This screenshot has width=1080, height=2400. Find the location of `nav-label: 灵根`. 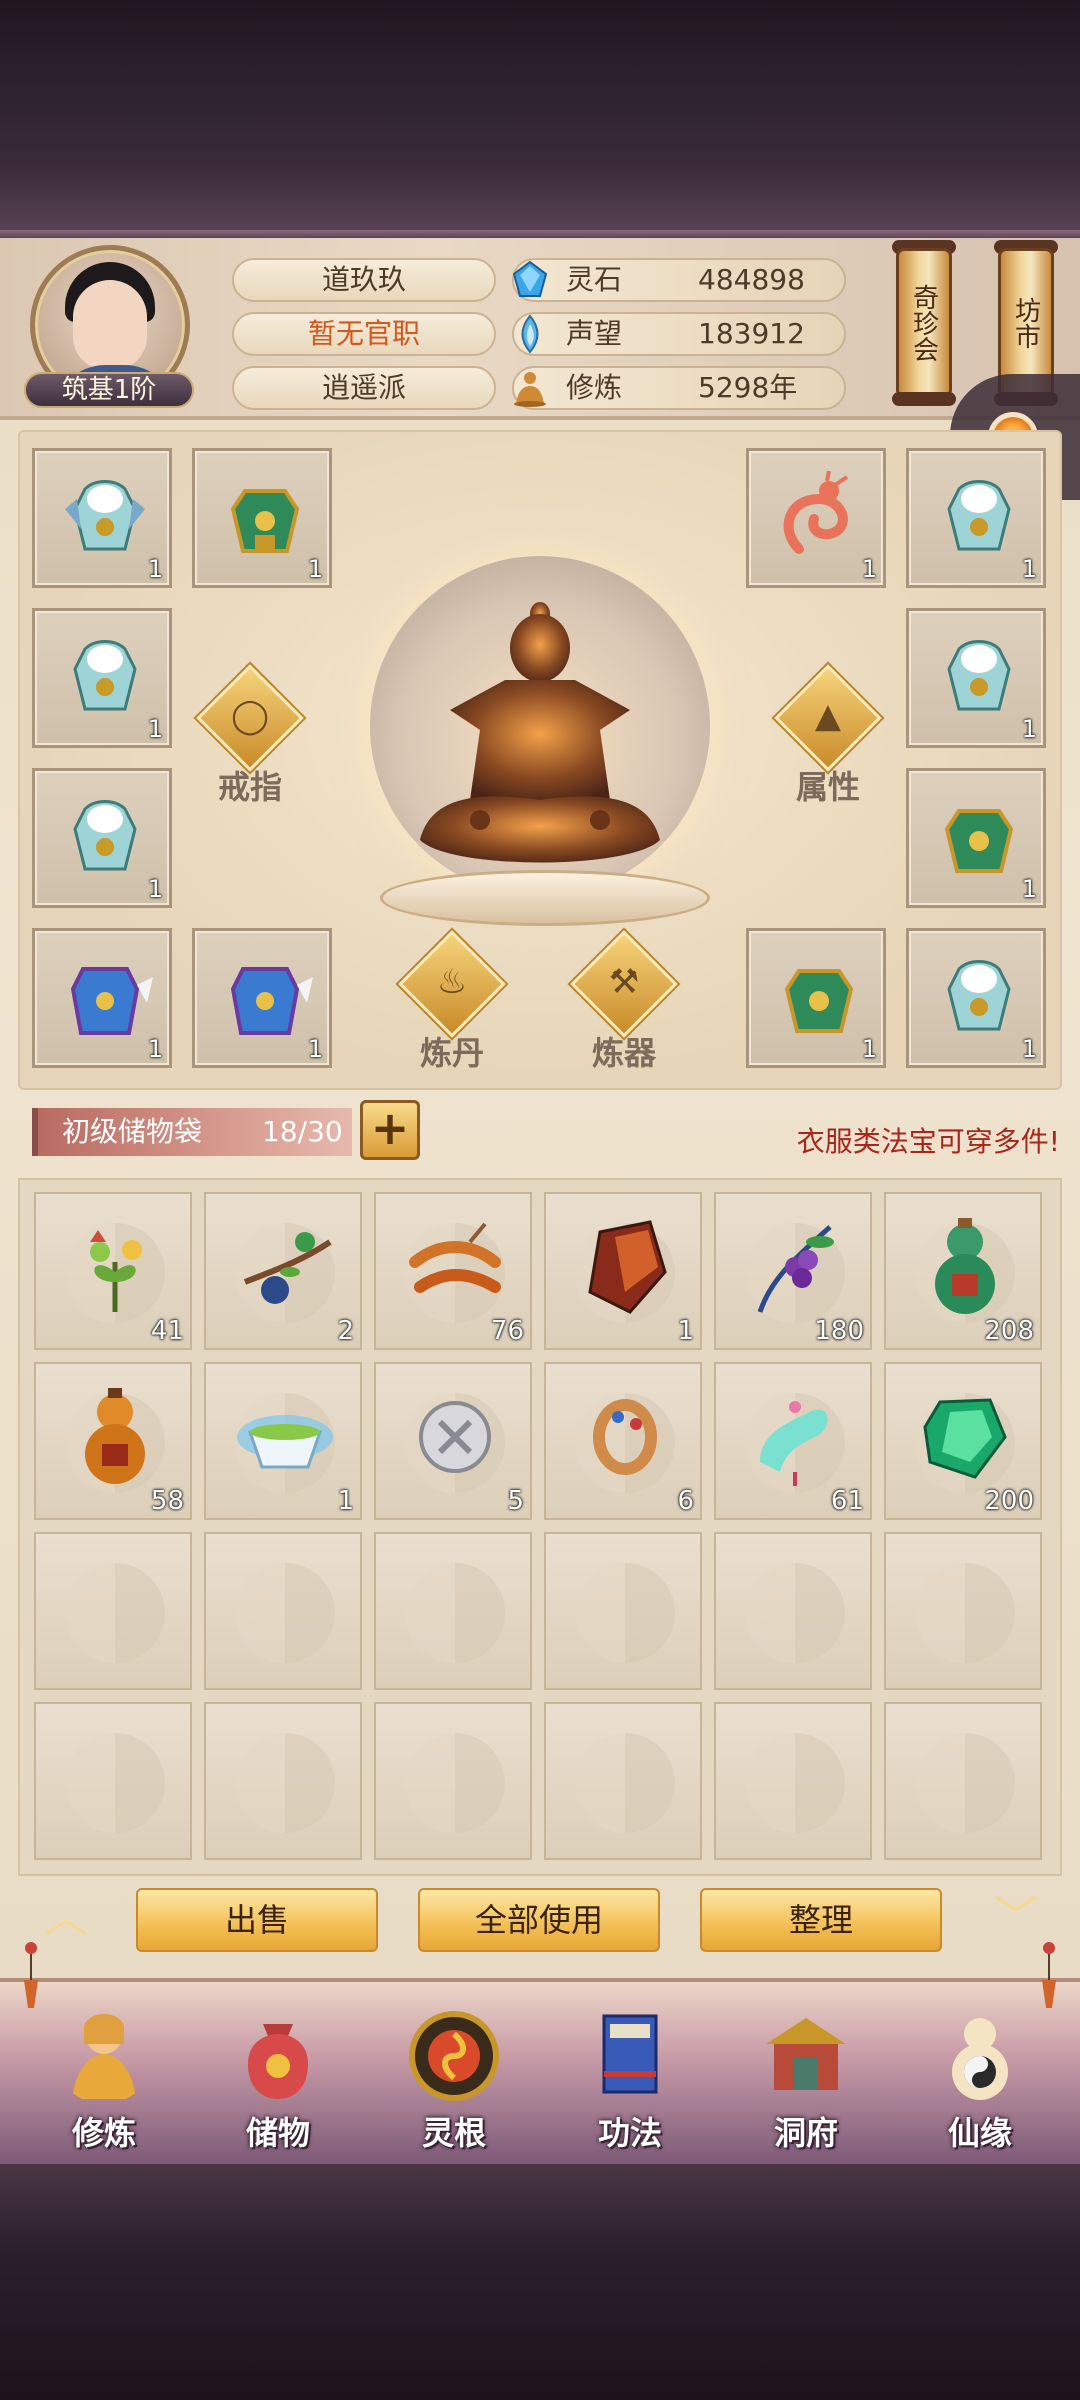

nav-label: 灵根 is located at coordinates (453, 2133).